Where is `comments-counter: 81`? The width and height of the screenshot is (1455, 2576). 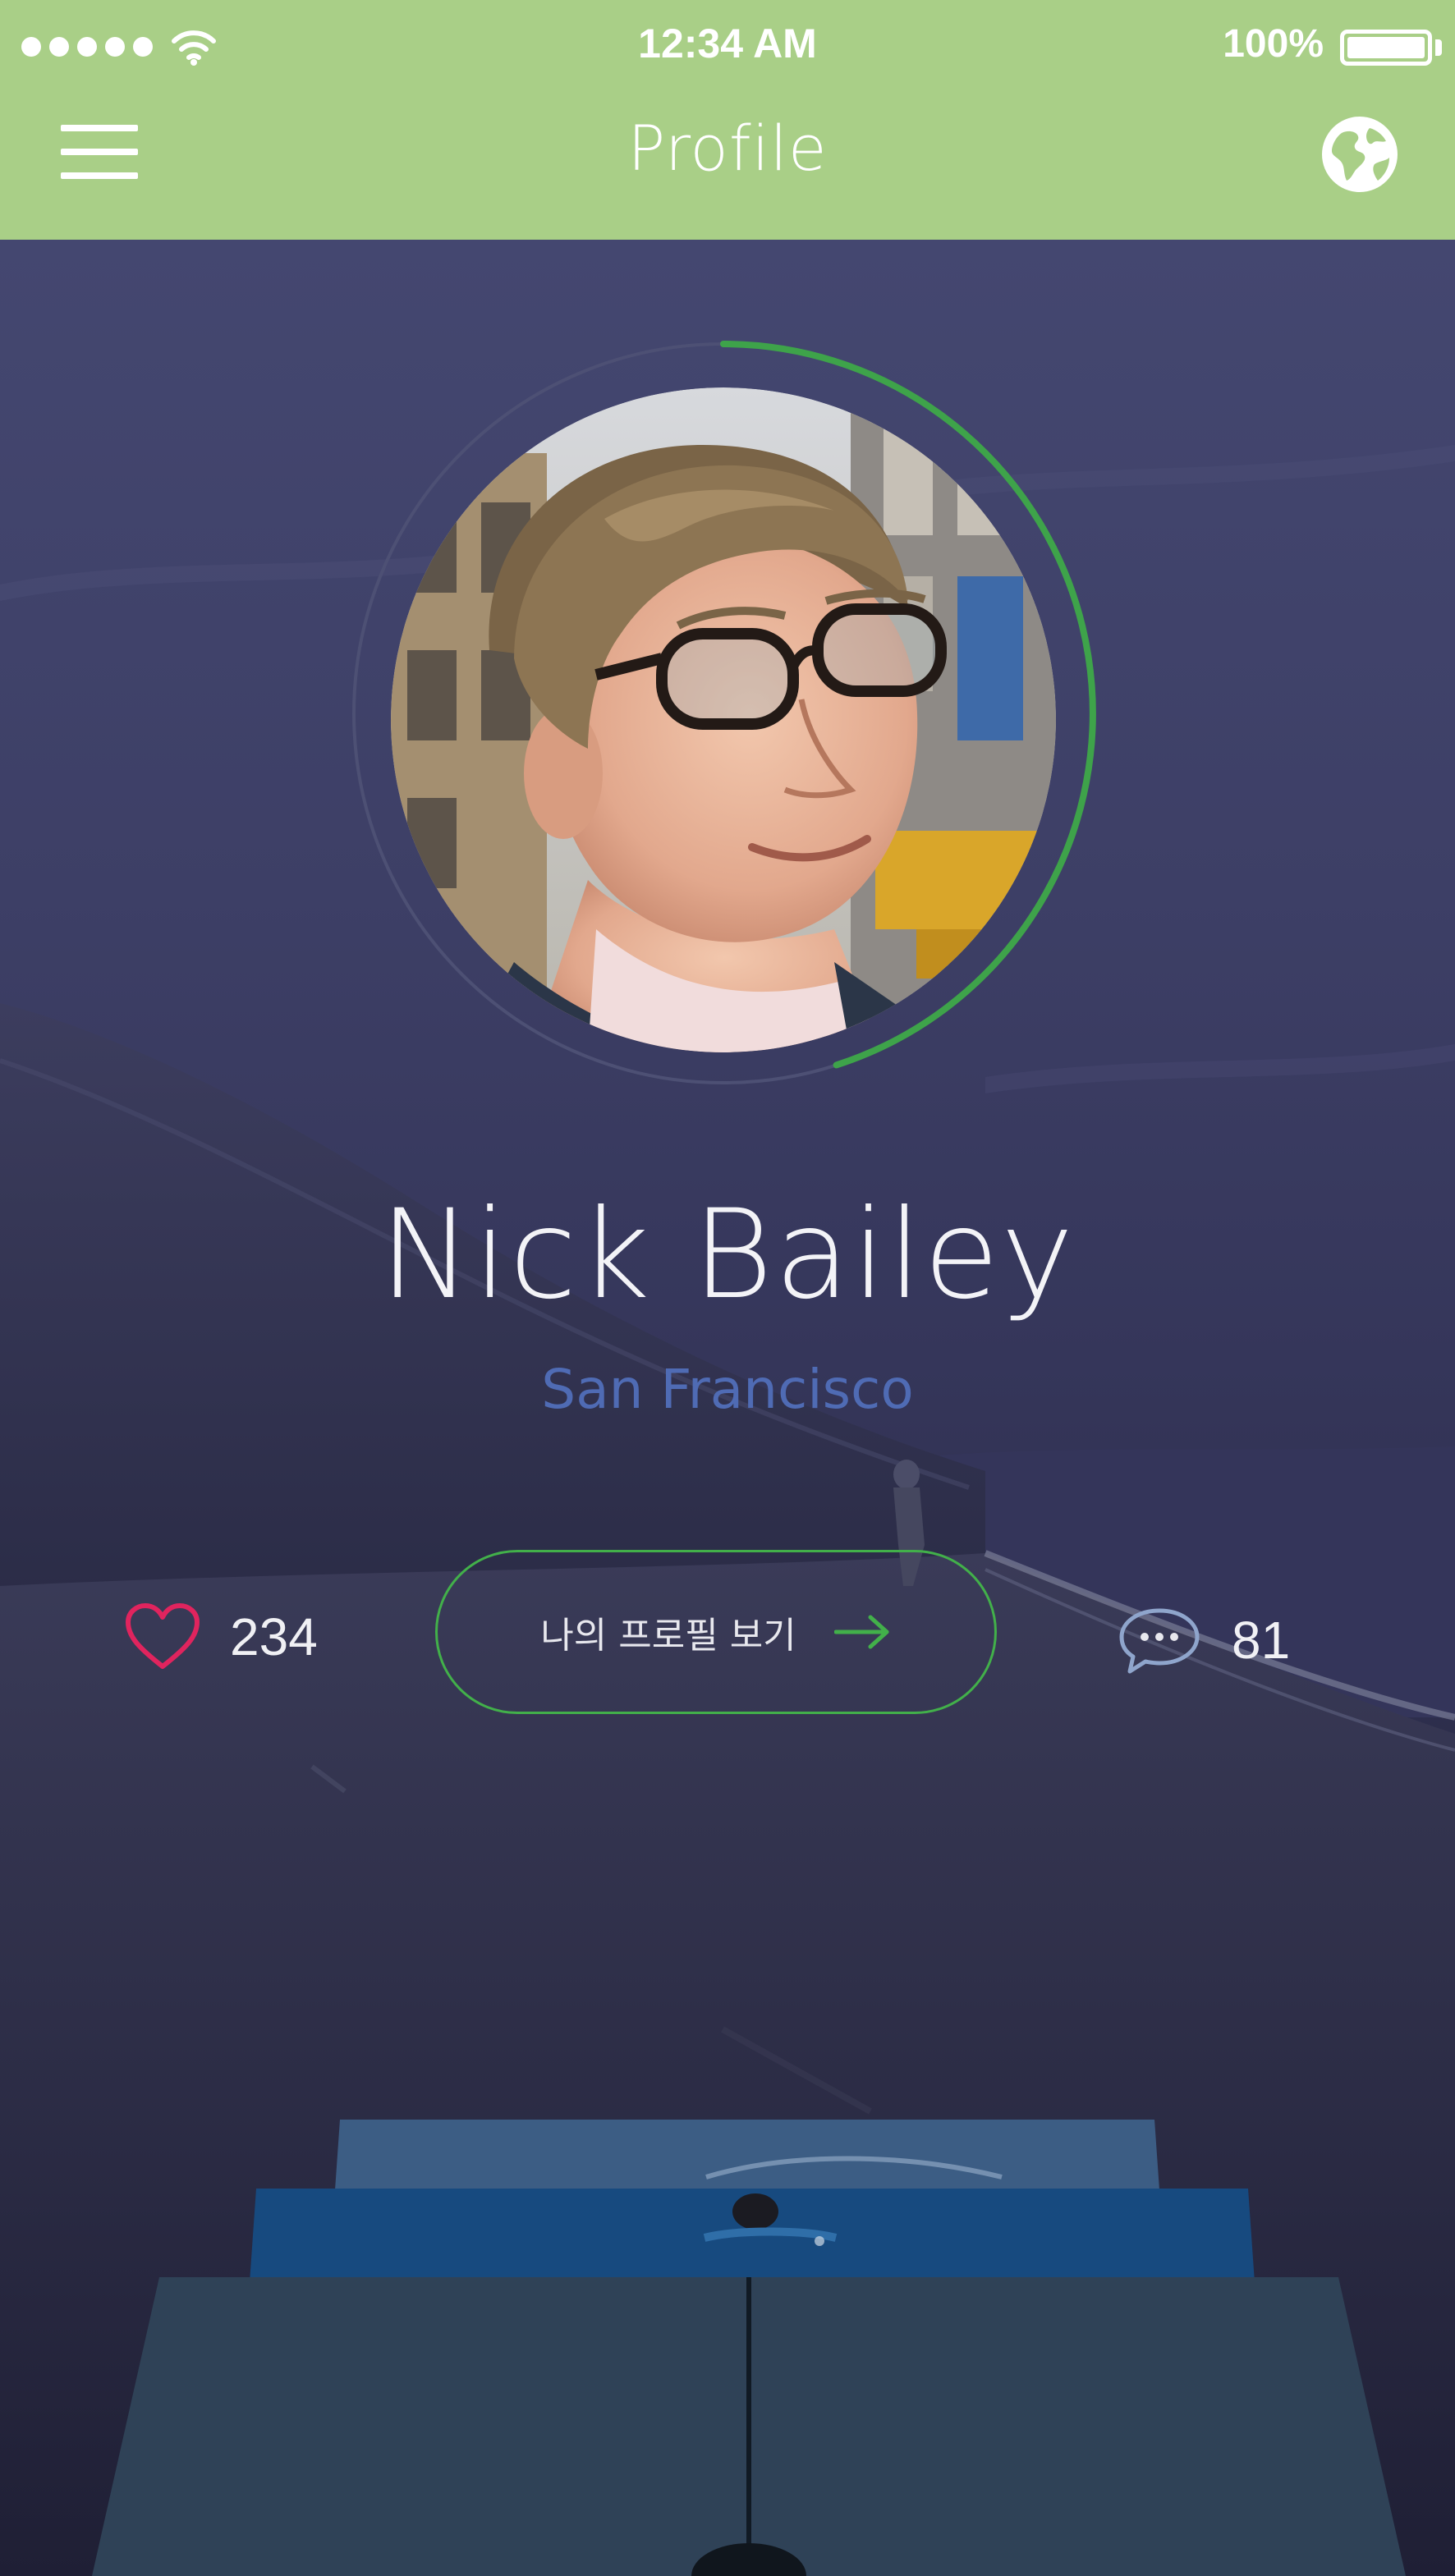
comments-counter: 81 is located at coordinates (1203, 1640).